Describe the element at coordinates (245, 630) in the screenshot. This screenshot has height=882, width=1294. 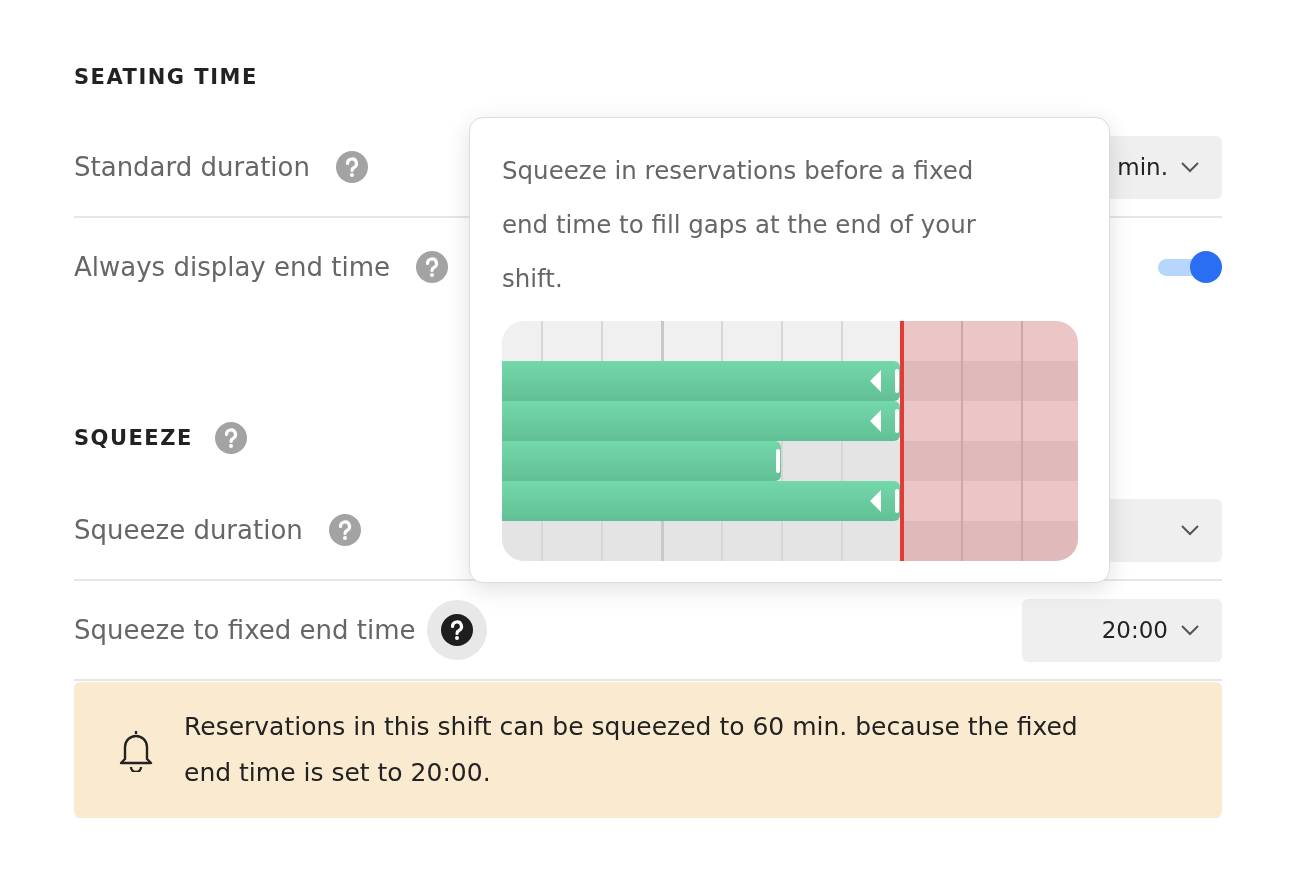
I see `setting-label: Squeeze to fixed end time` at that location.